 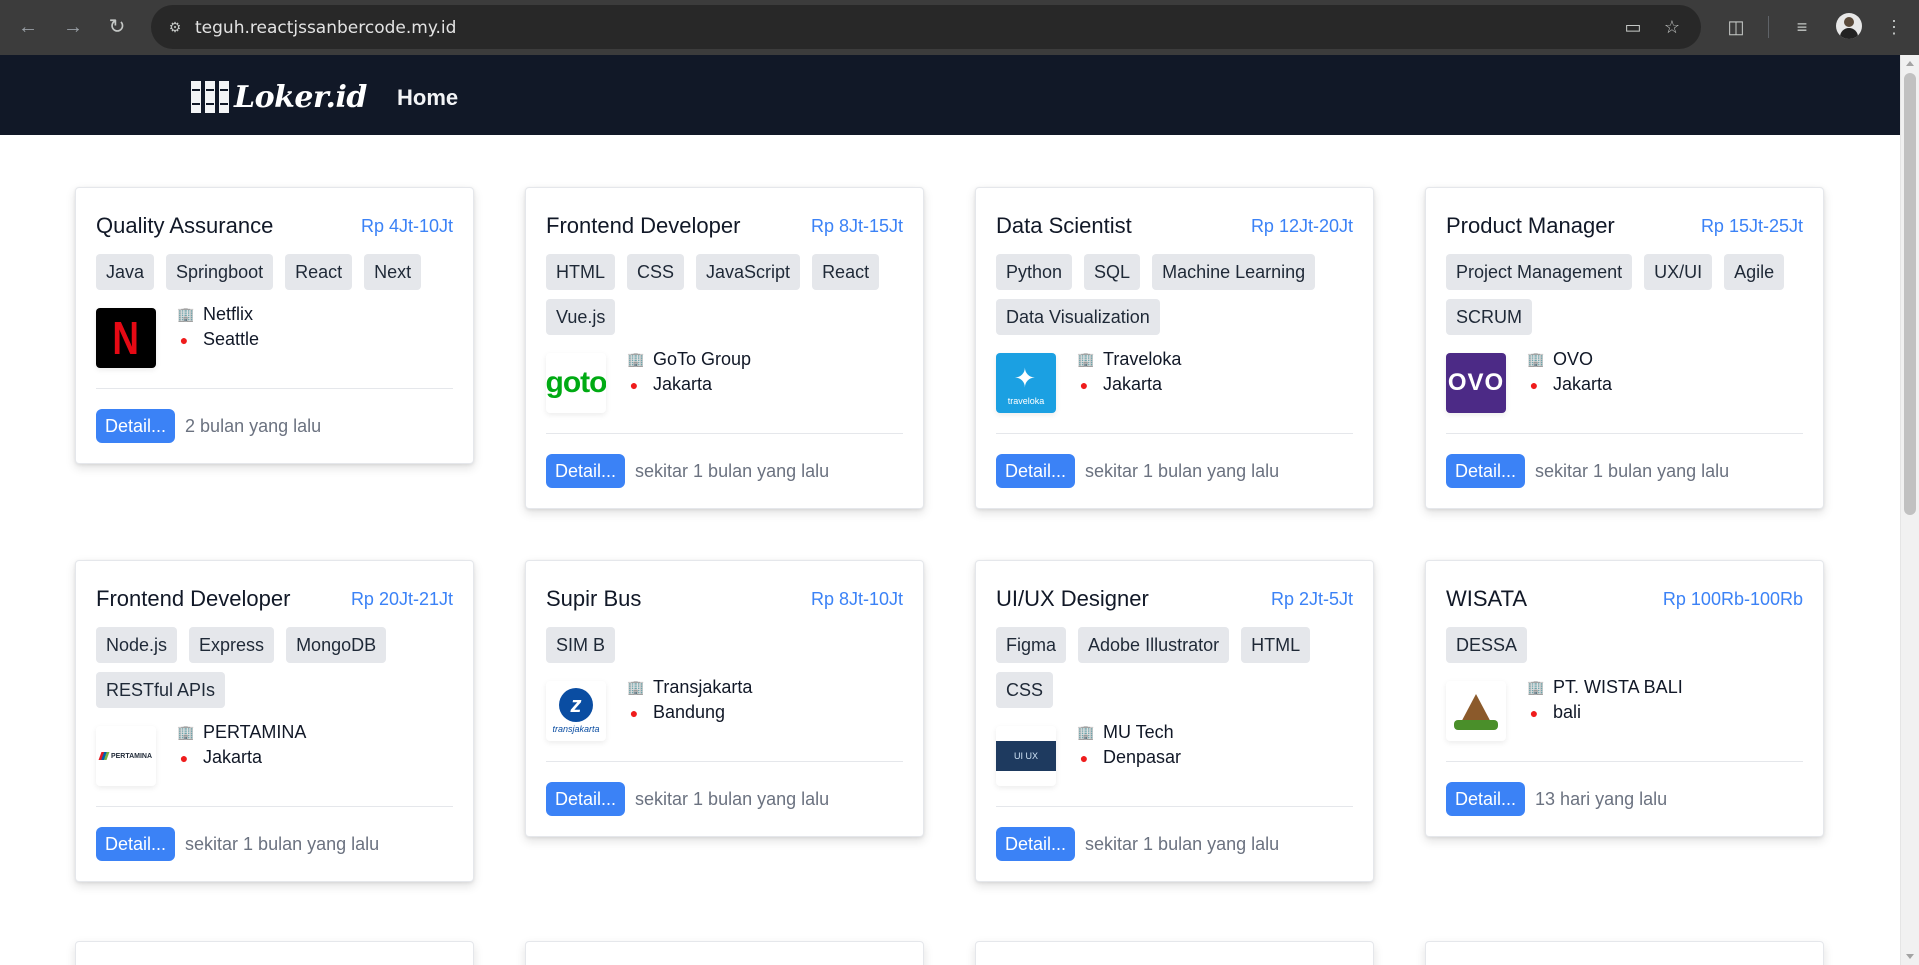 I want to click on skill-tag: RESTful APIs, so click(x=161, y=690).